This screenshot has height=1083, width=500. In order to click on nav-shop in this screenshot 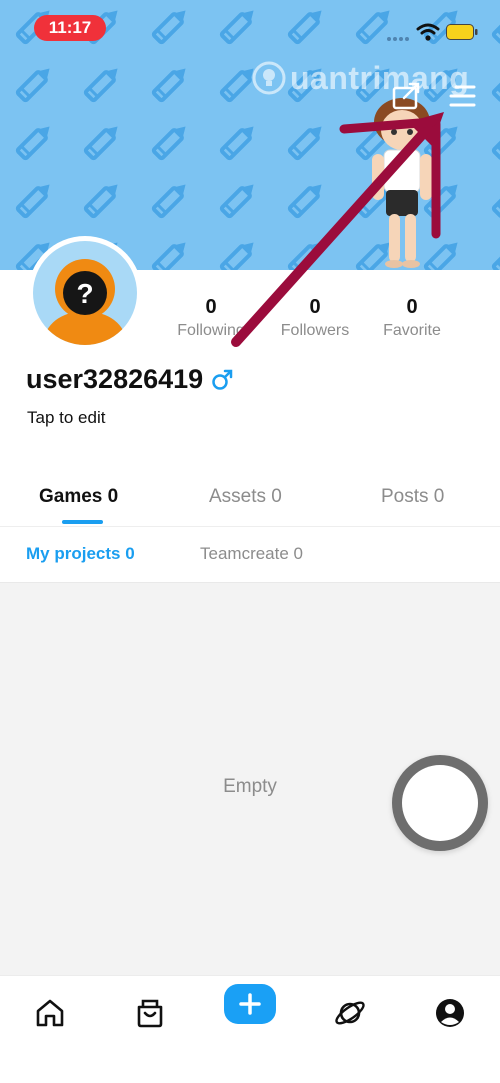, I will do `click(150, 1013)`.